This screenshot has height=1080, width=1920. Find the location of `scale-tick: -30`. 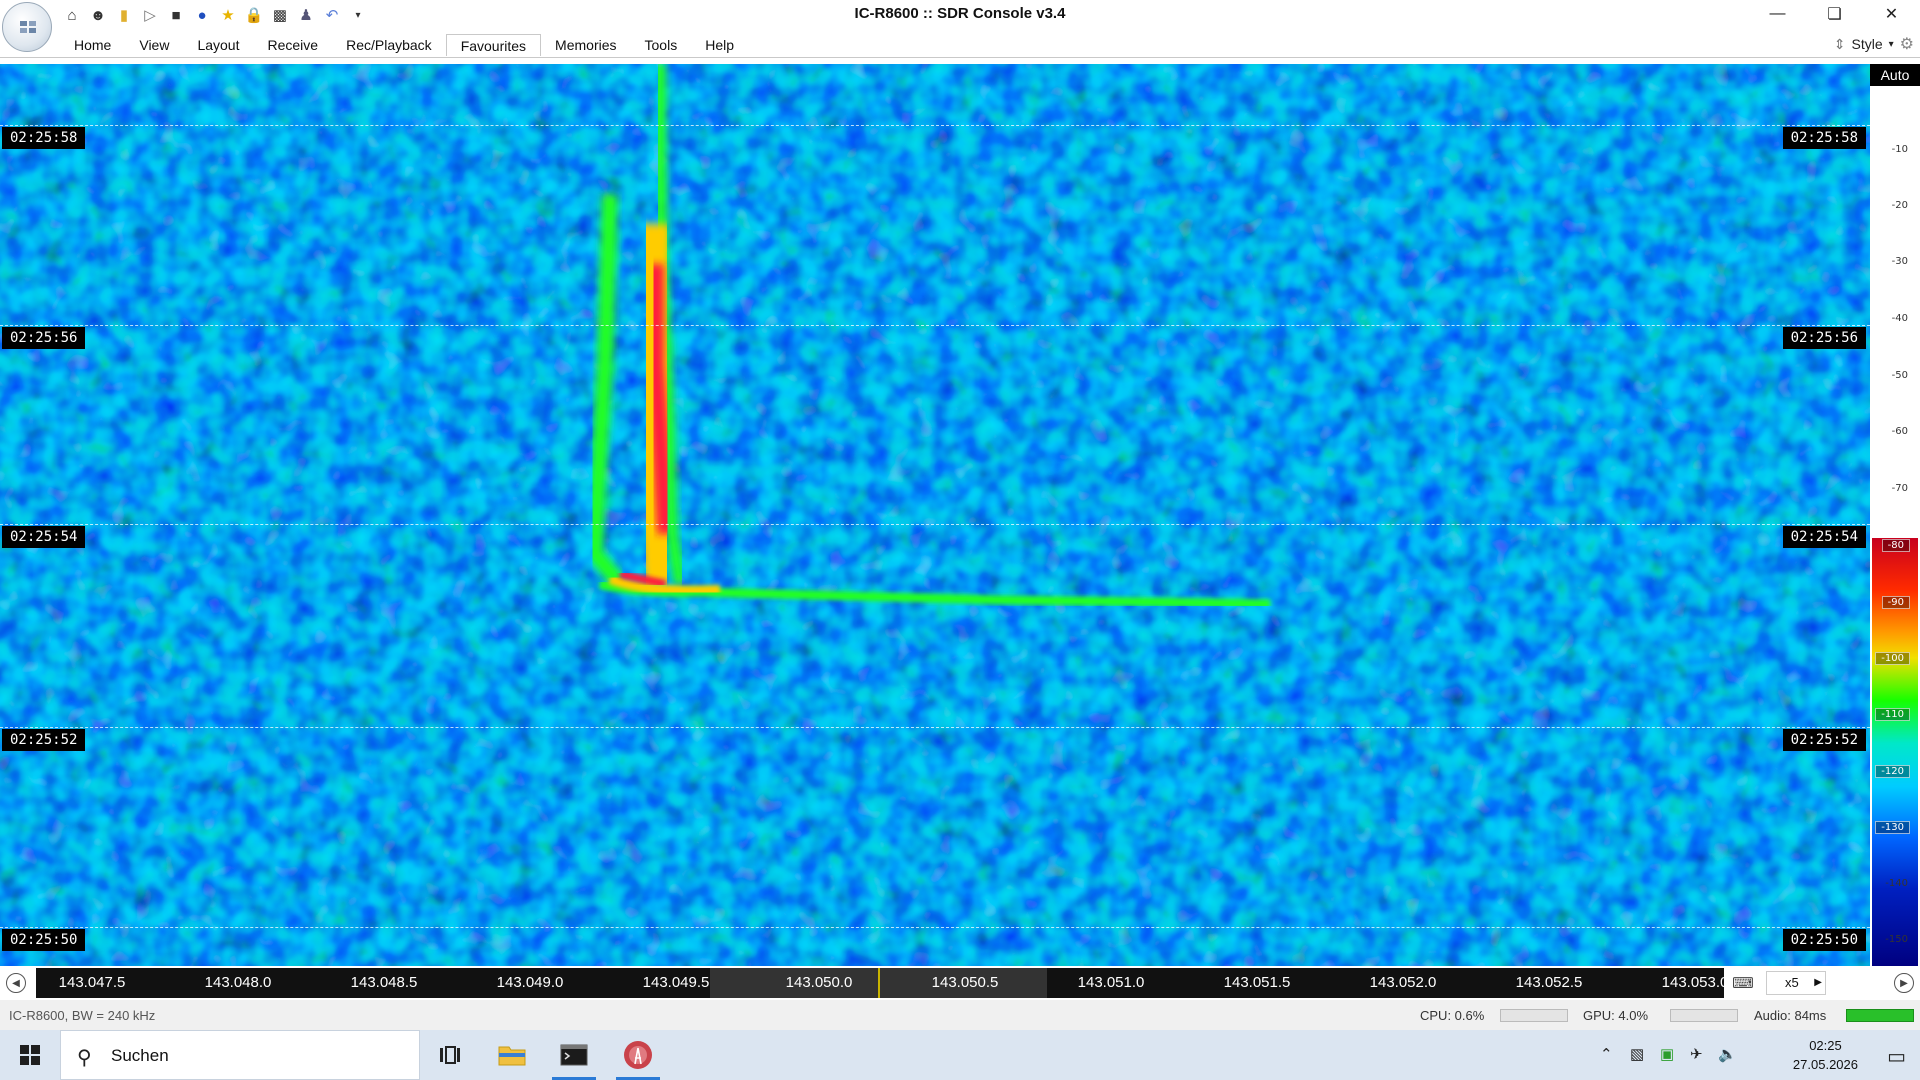

scale-tick: -30 is located at coordinates (1899, 261).